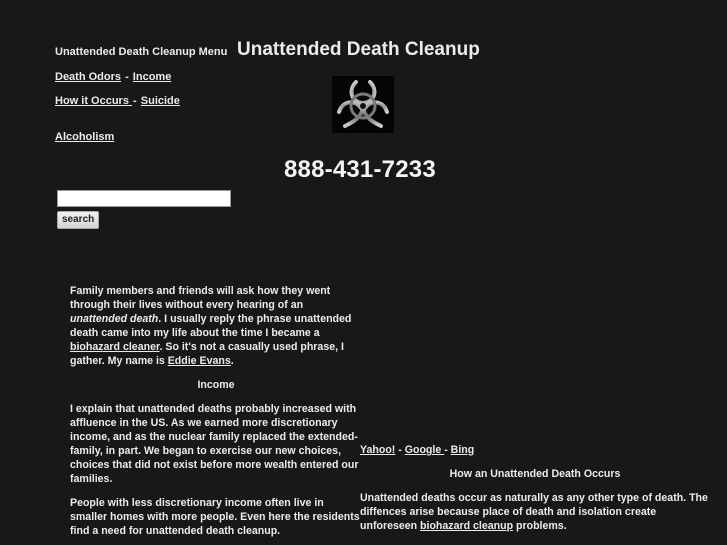 This screenshot has height=545, width=727. Describe the element at coordinates (360, 169) in the screenshot. I see `phone-number: 888-431-7233` at that location.